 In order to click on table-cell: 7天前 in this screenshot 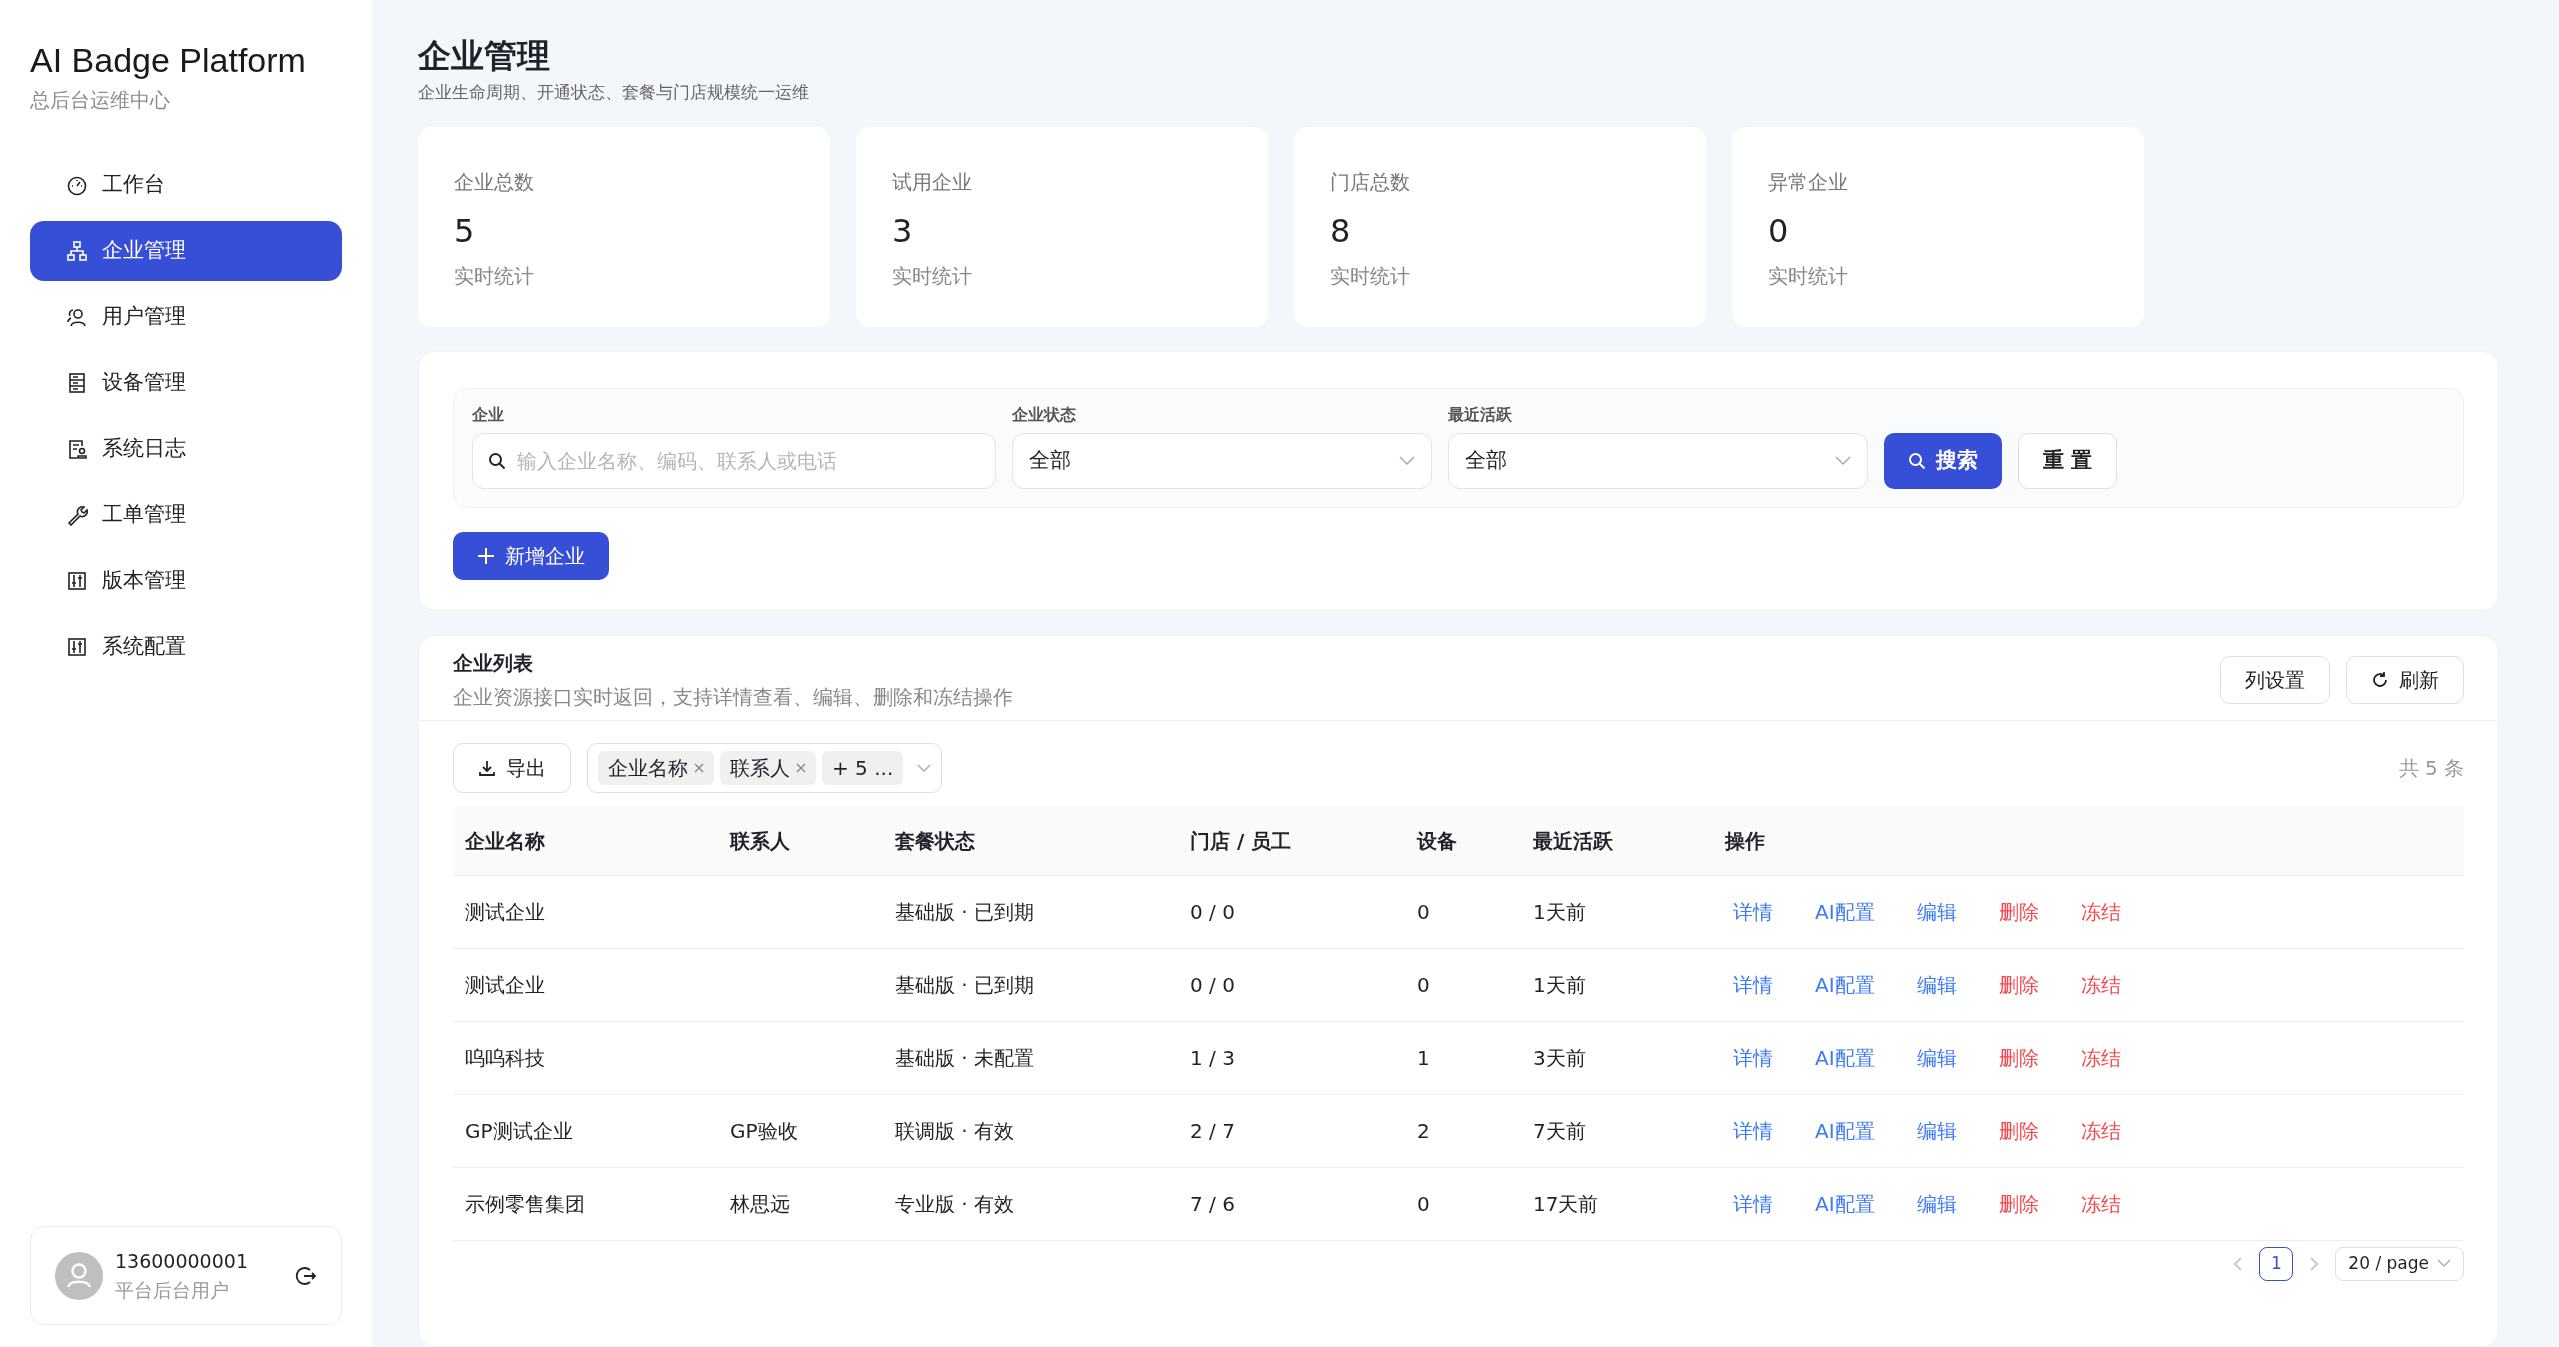, I will do `click(1617, 1131)`.